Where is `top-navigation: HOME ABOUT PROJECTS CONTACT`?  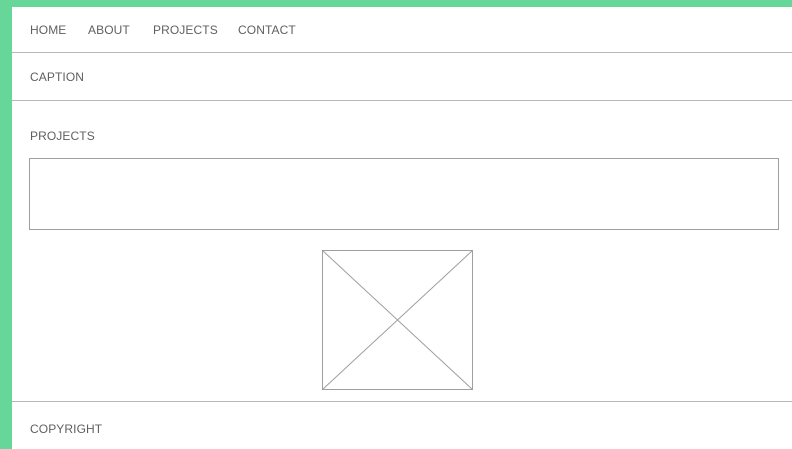
top-navigation: HOME ABOUT PROJECTS CONTACT is located at coordinates (402, 30).